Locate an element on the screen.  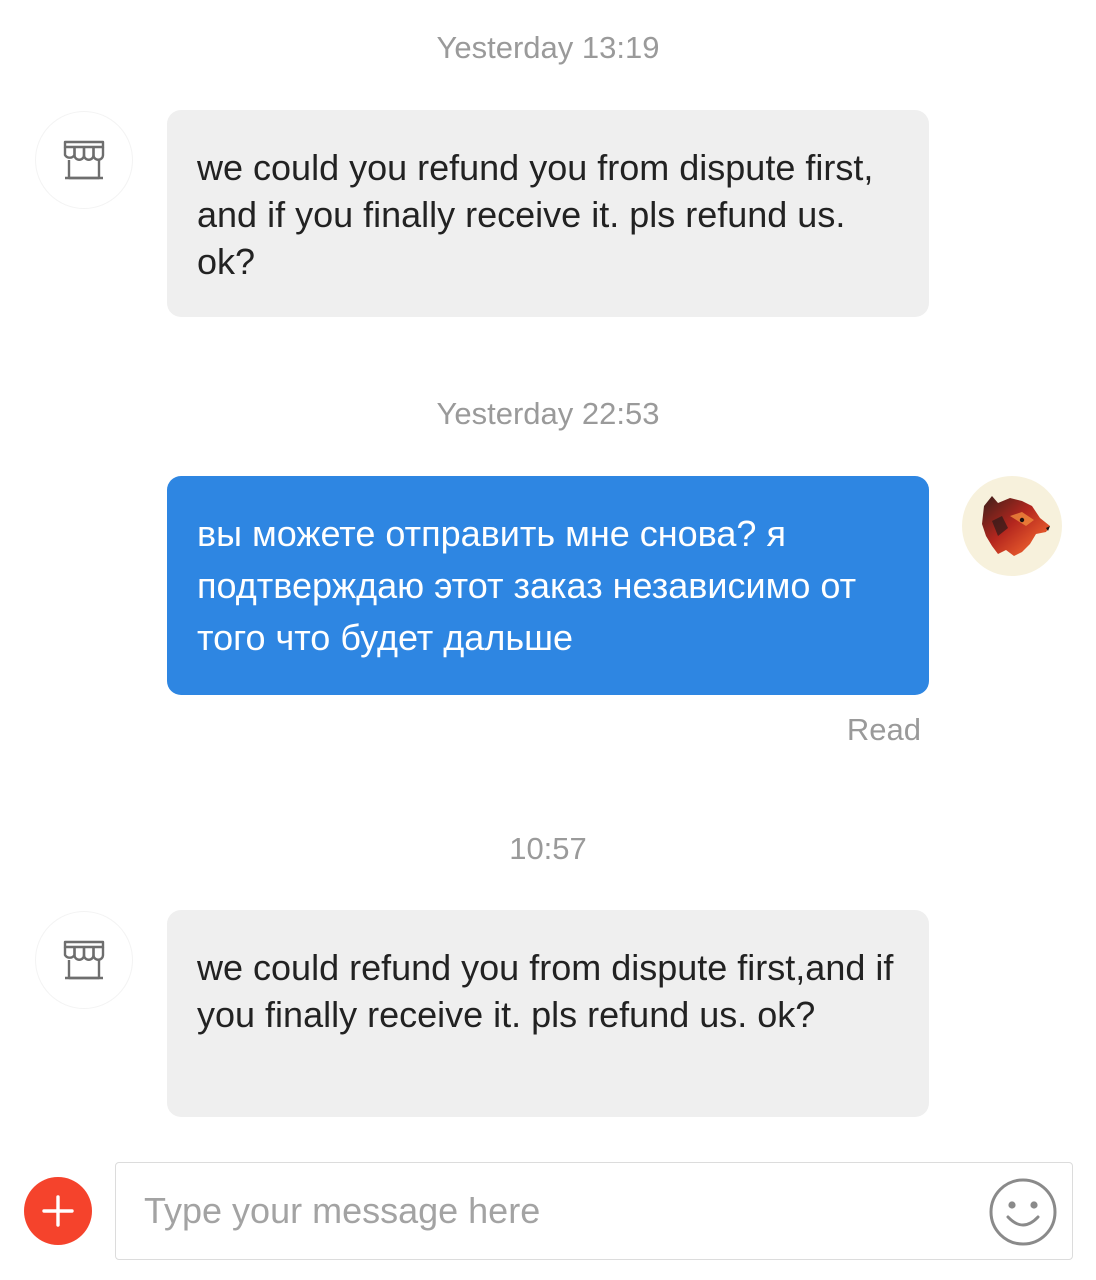
plus-icon is located at coordinates (58, 1211).